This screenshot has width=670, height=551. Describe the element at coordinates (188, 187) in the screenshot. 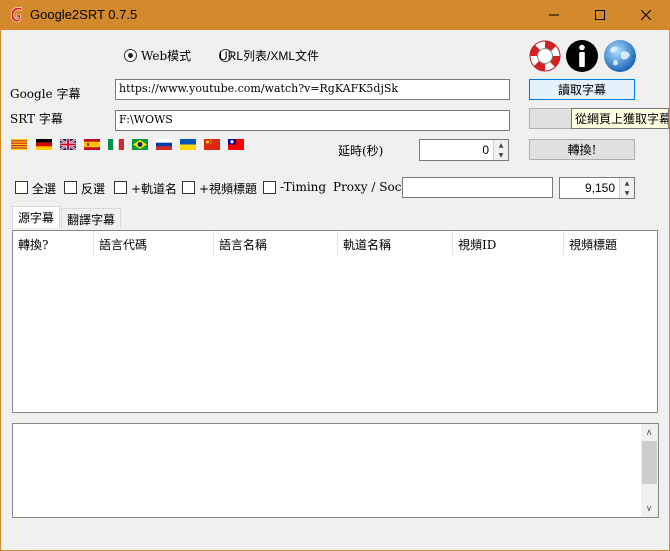

I see `video-title-checkbox` at that location.